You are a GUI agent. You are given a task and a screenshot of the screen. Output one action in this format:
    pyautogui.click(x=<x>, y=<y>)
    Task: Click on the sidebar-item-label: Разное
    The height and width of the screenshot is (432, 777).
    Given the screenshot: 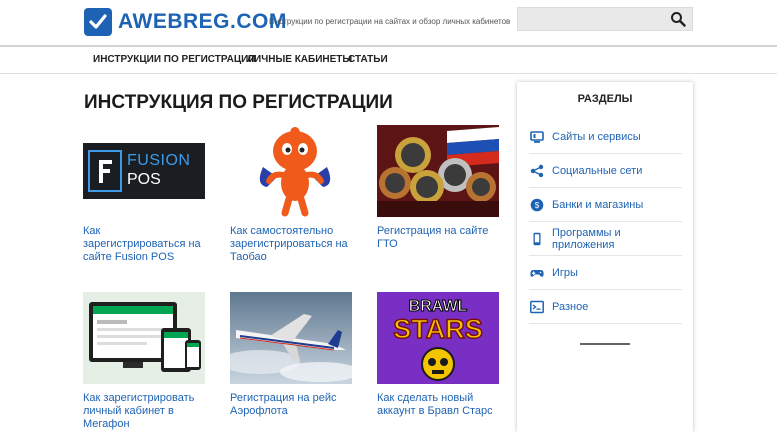 What is the action you would take?
    pyautogui.click(x=570, y=306)
    